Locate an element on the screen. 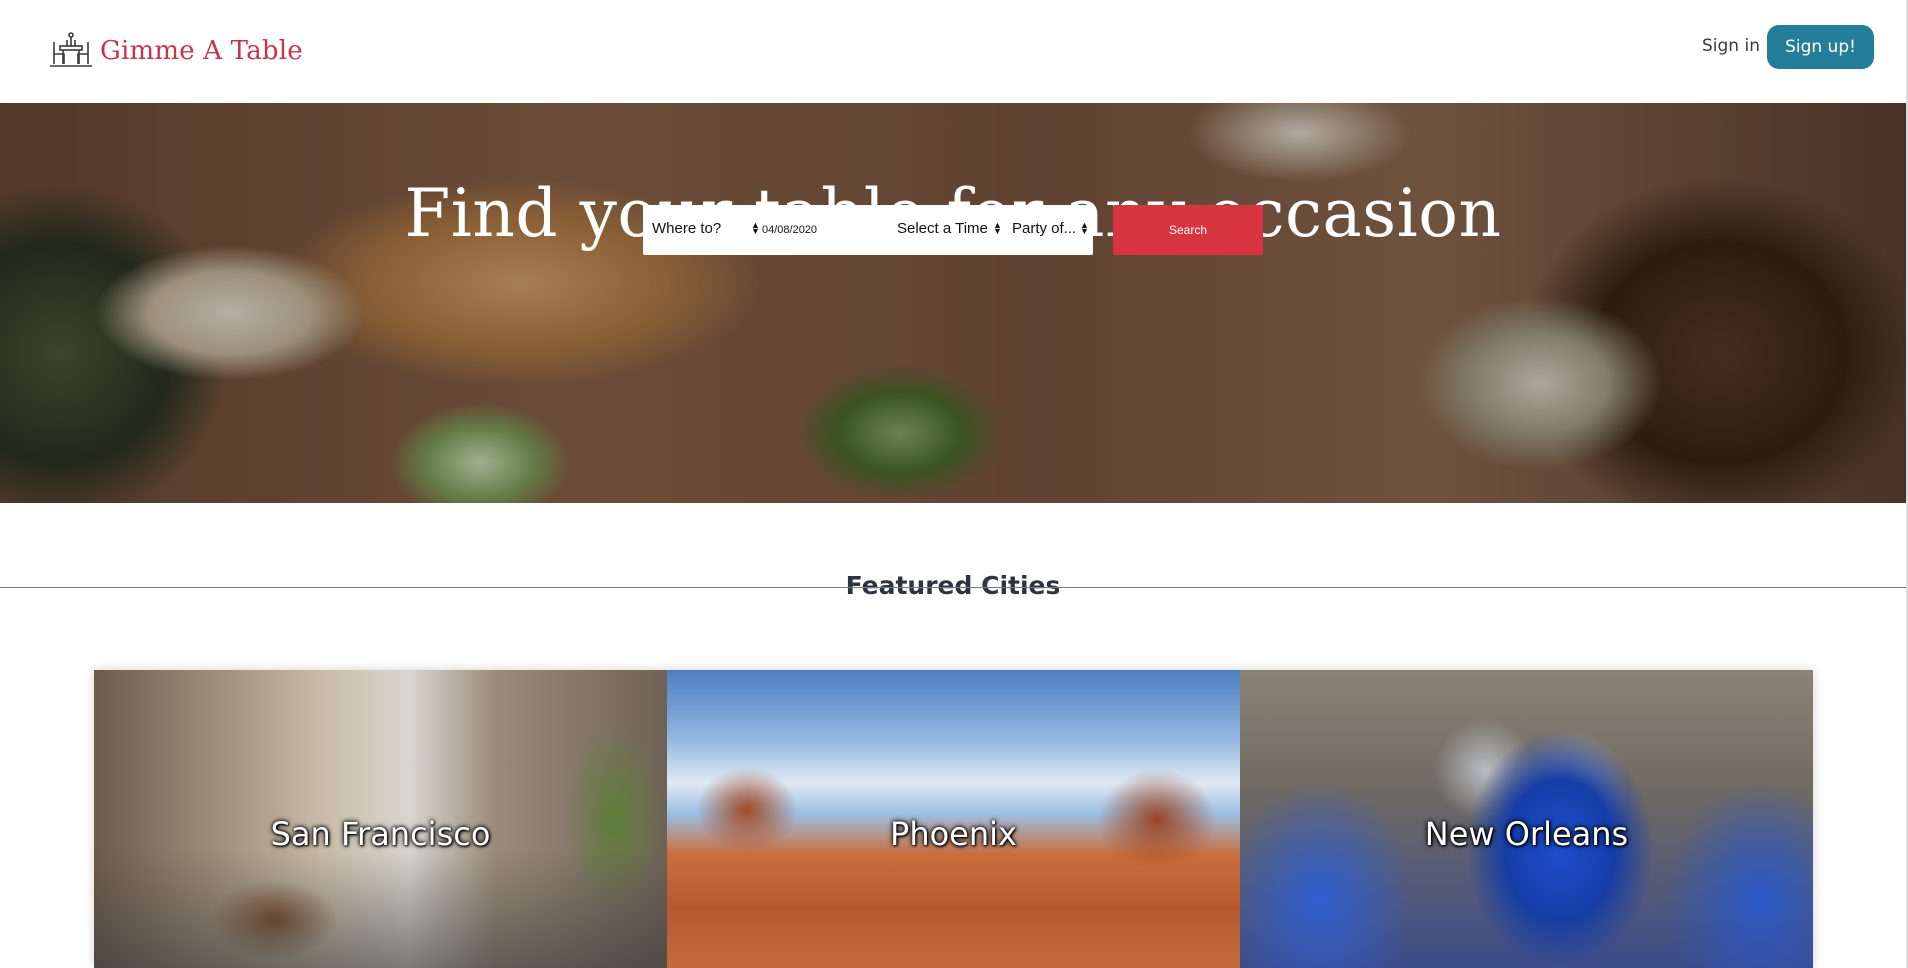 This screenshot has width=1908, height=968. featured-cities-heading: Featured Cities is located at coordinates (953, 585).